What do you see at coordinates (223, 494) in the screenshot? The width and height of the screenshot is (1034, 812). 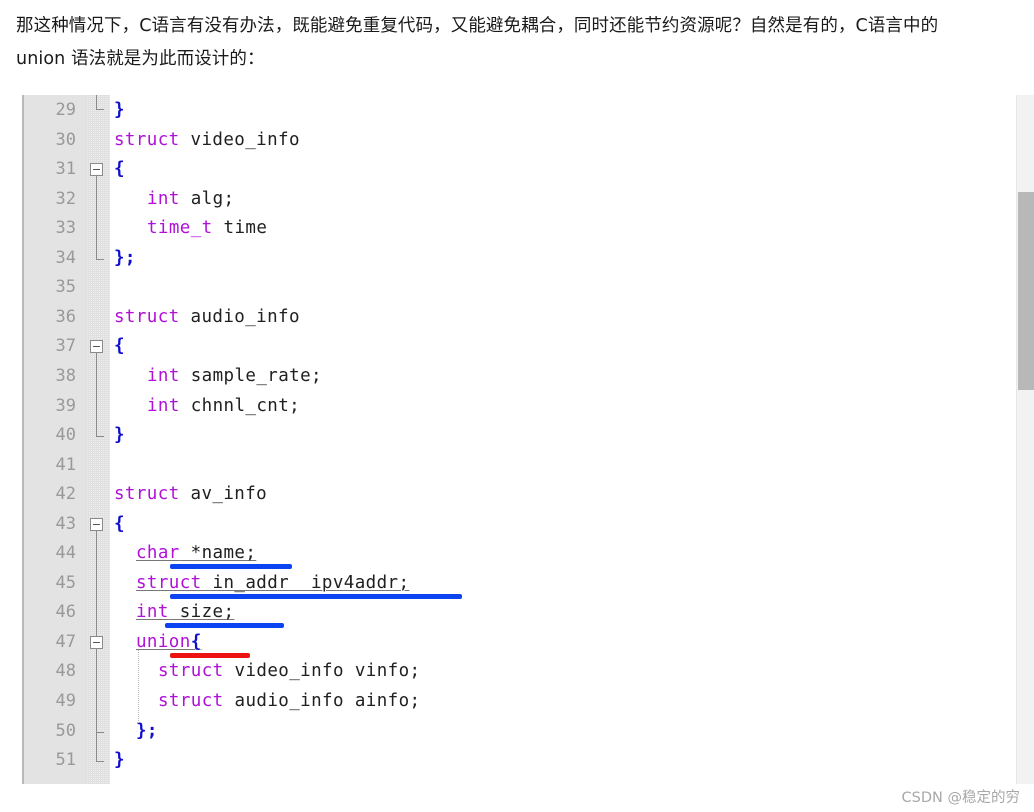 I see `code-token-pl: av_info` at bounding box center [223, 494].